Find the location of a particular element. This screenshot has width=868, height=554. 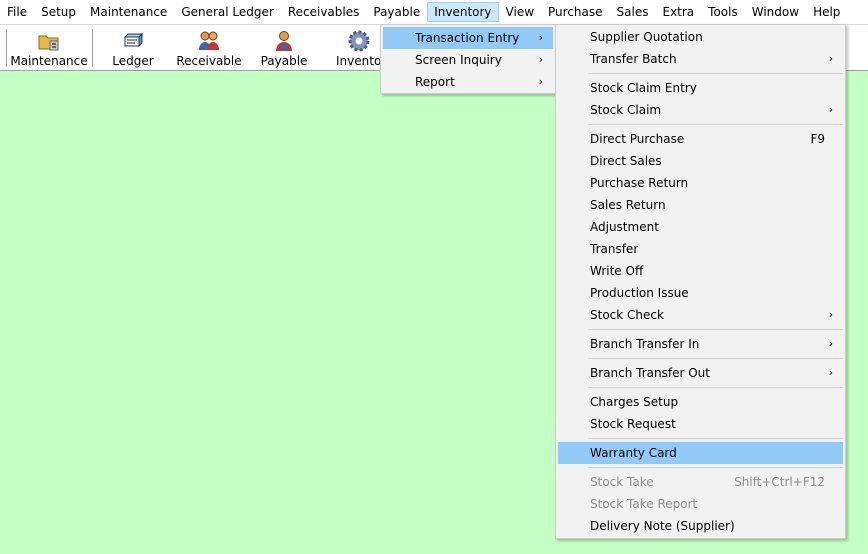

menu-sales: Sales is located at coordinates (633, 12).